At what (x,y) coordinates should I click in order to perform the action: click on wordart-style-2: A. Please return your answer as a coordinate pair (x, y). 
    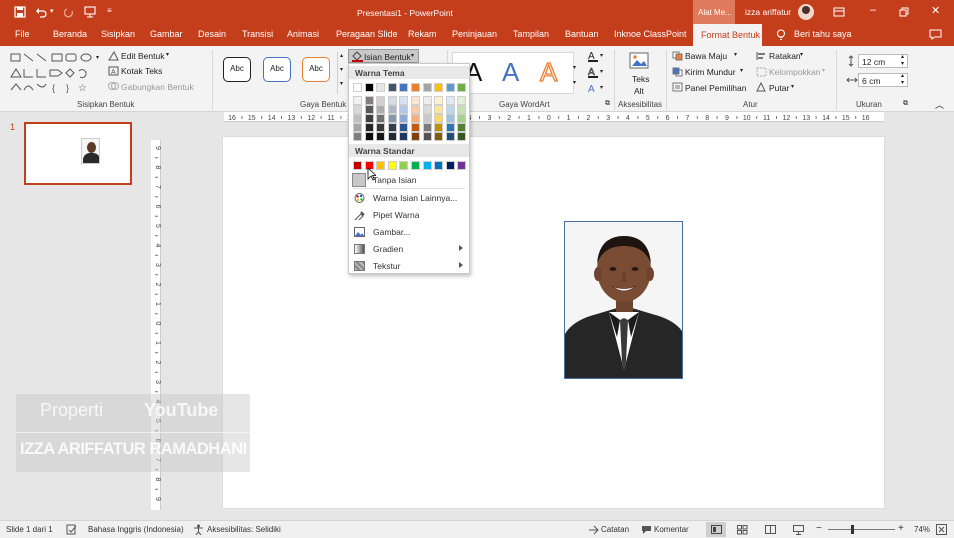
    Looking at the image, I should click on (510, 72).